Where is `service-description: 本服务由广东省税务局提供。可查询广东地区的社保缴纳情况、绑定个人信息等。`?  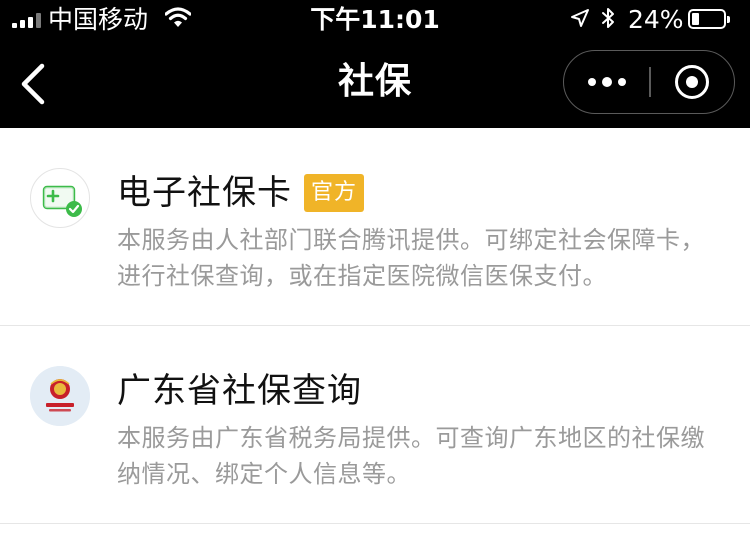 service-description: 本服务由广东省税务局提供。可查询广东地区的社保缴纳情况、绑定个人信息等。 is located at coordinates (411, 456).